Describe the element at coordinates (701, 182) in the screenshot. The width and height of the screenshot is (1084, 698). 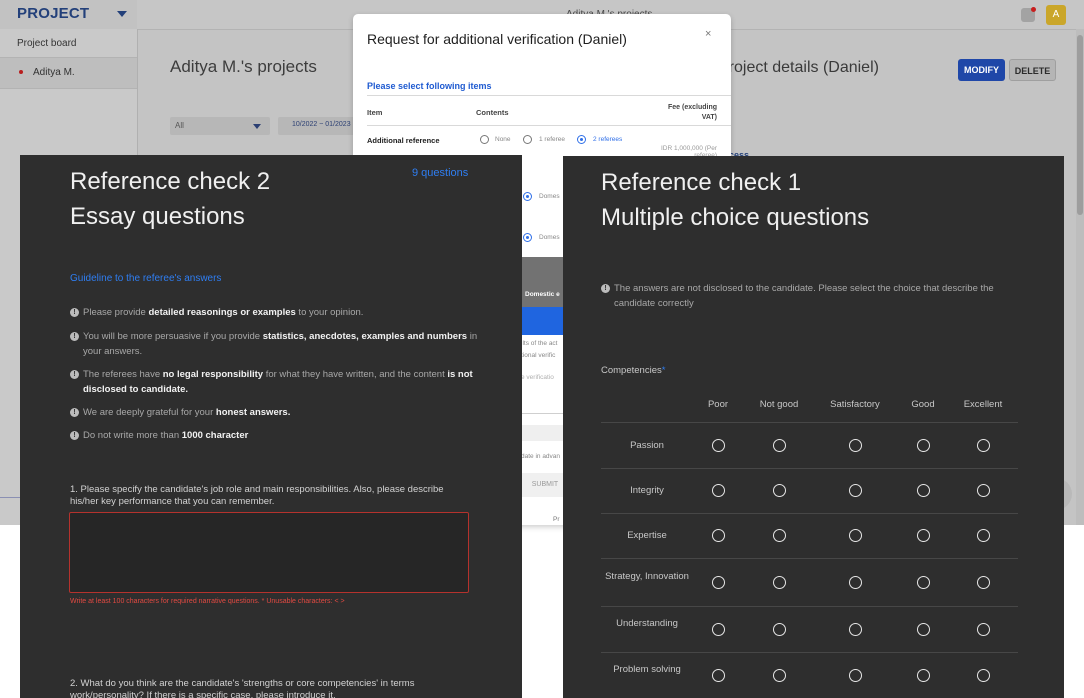
I see `panel-title-line1: Reference check 1` at that location.